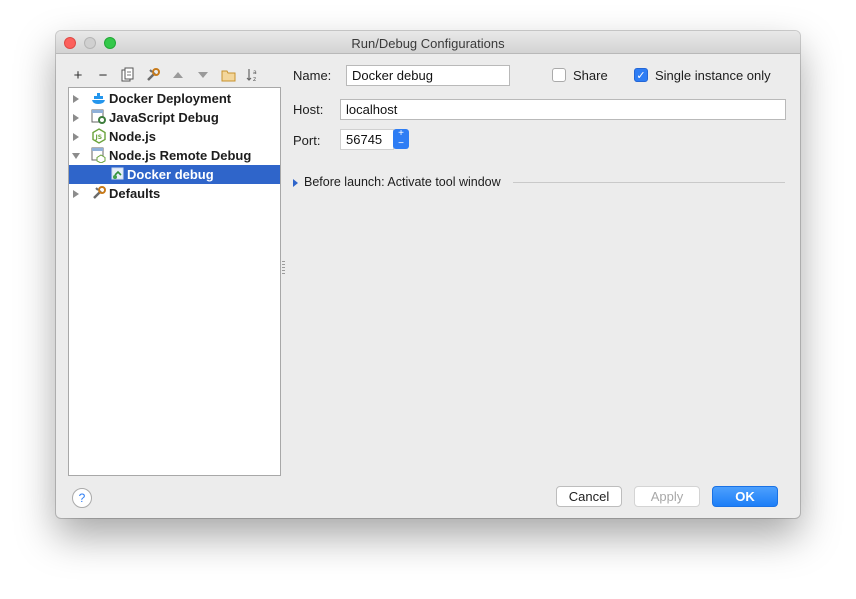  Describe the element at coordinates (667, 496) in the screenshot. I see `apply-button: Apply` at that location.